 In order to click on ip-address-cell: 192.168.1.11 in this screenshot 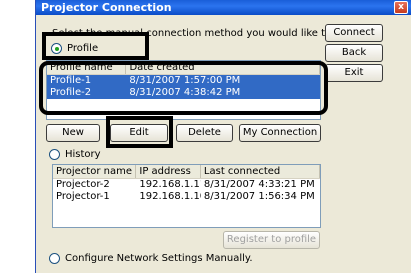, I will do `click(170, 184)`.